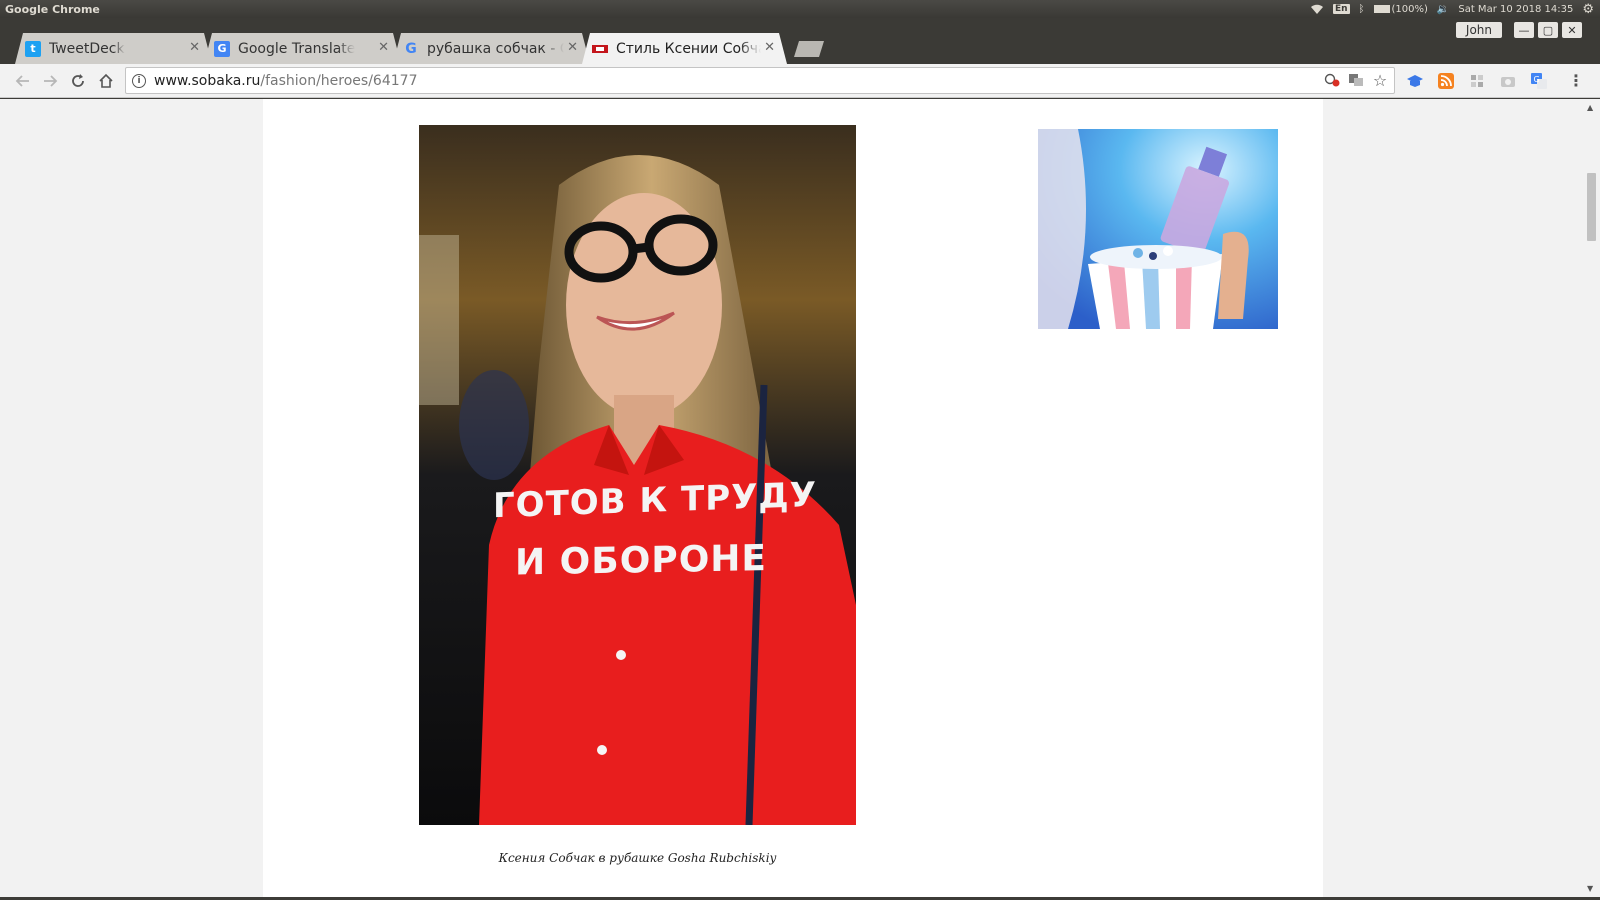 Image resolution: width=1600 pixels, height=900 pixels. What do you see at coordinates (1576, 80) in the screenshot?
I see `chrome-menu-button: ⋮` at bounding box center [1576, 80].